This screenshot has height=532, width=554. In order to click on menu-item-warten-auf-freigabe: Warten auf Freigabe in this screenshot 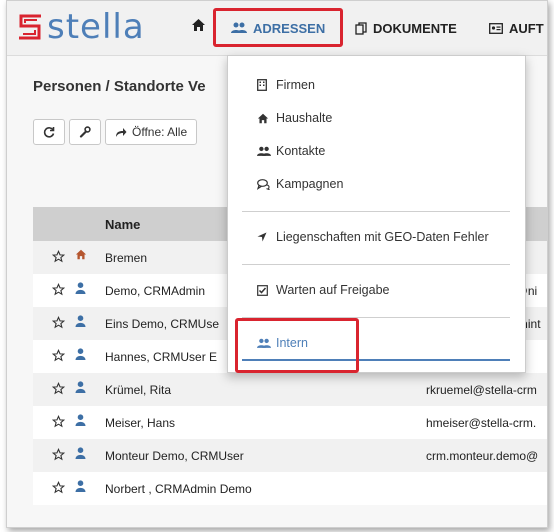, I will do `click(323, 290)`.